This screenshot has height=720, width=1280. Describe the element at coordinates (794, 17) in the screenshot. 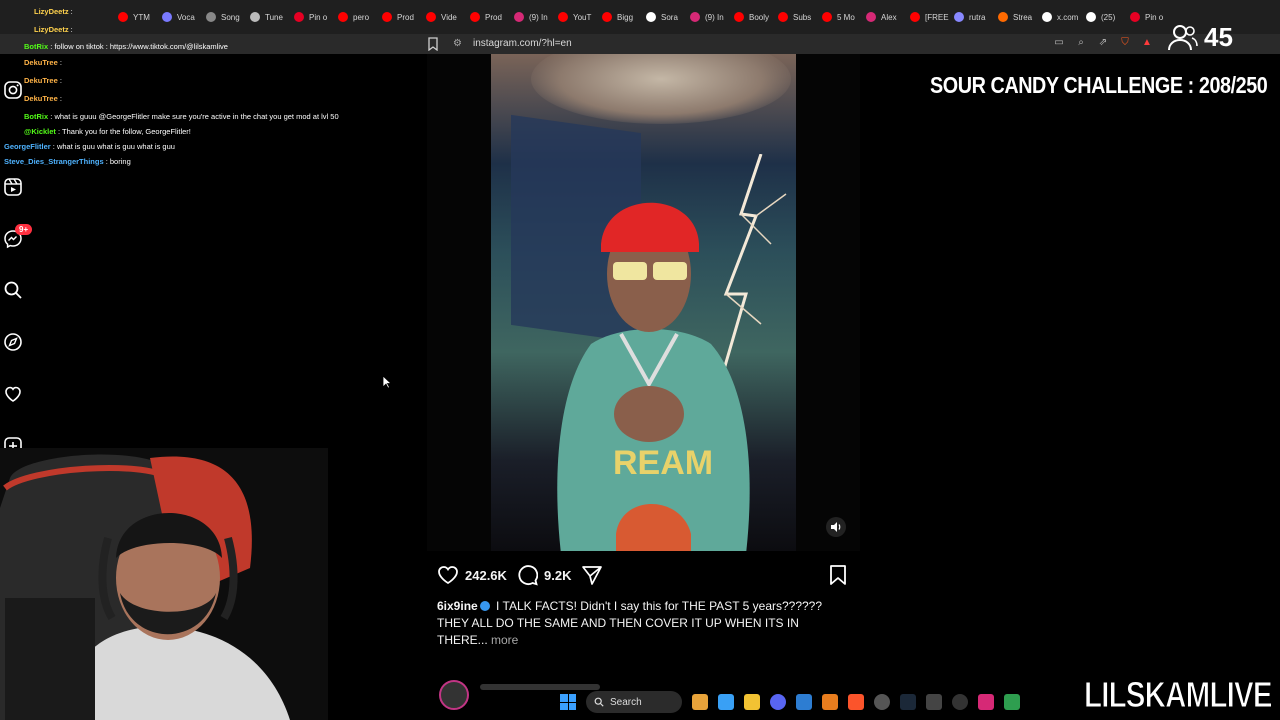

I see `browser-tab: Subs` at that location.